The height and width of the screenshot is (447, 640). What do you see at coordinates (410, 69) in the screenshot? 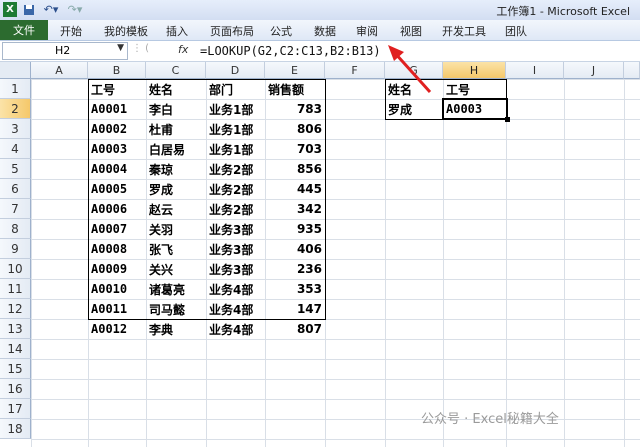
I see `annotation-arrow-icon` at bounding box center [410, 69].